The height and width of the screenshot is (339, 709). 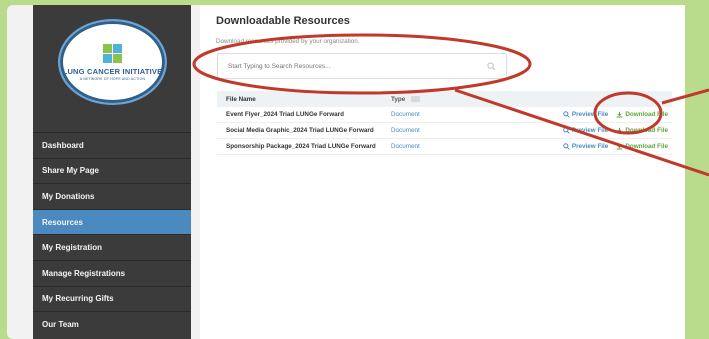 I want to click on sidebar-item-manage-registrations: Manage Registrations, so click(x=112, y=272).